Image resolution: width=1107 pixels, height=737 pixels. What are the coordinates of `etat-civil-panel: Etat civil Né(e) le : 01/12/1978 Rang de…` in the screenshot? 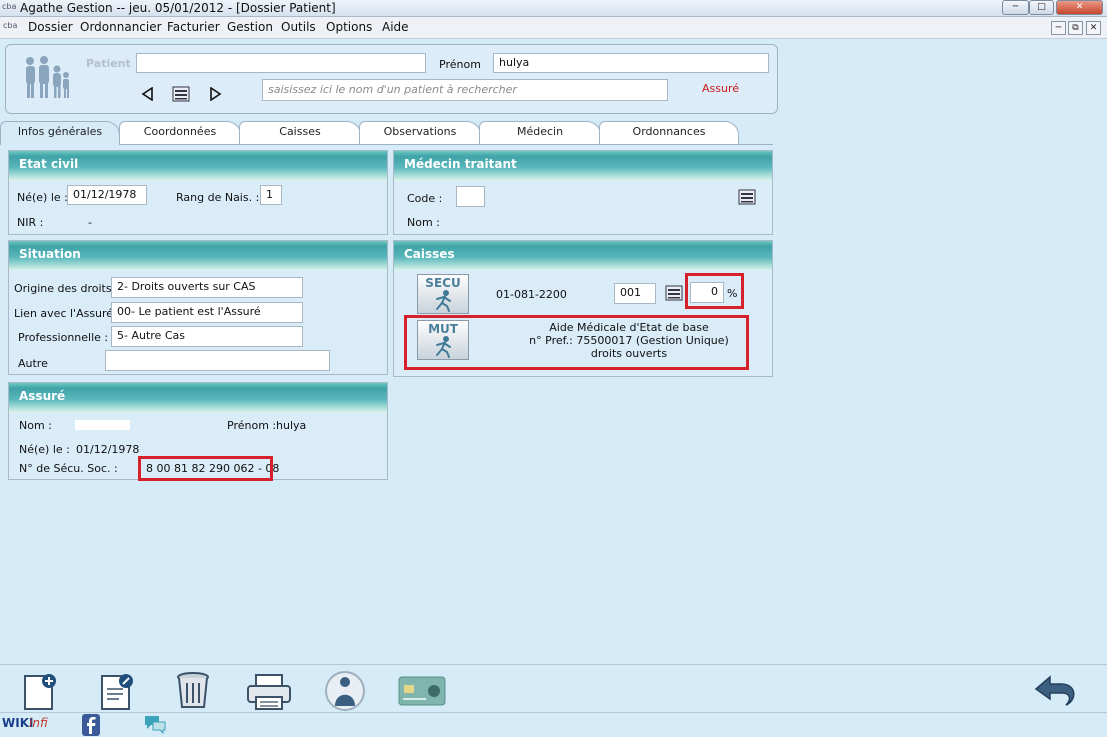 It's located at (198, 192).